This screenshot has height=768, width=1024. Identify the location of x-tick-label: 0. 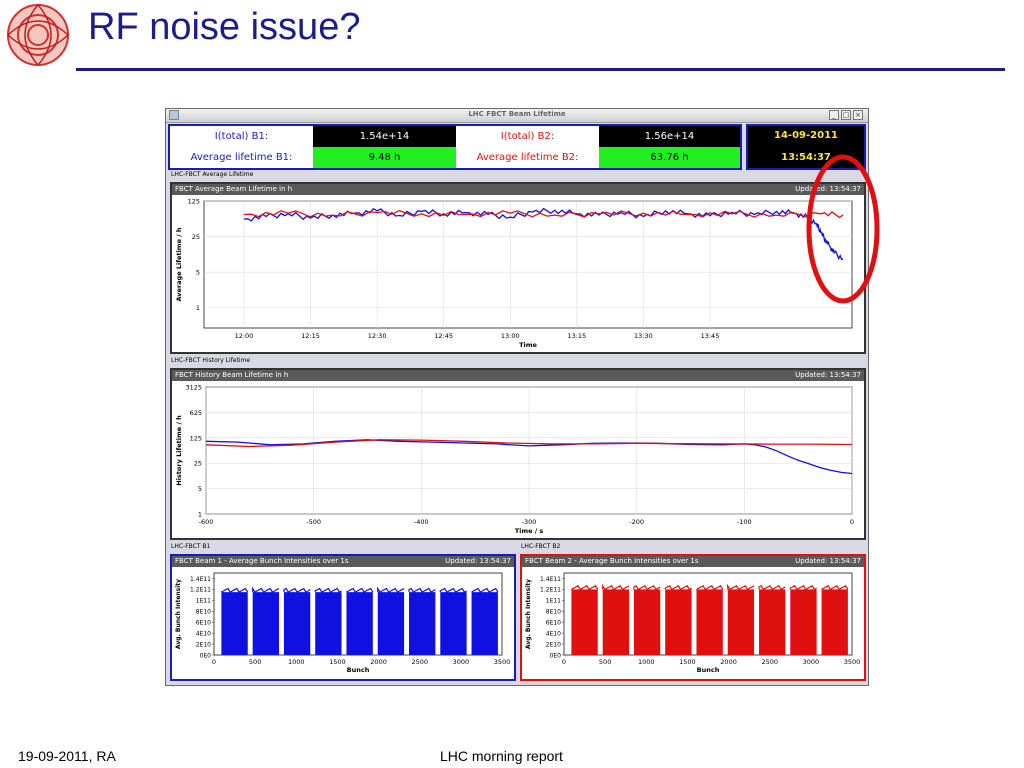
(214, 662).